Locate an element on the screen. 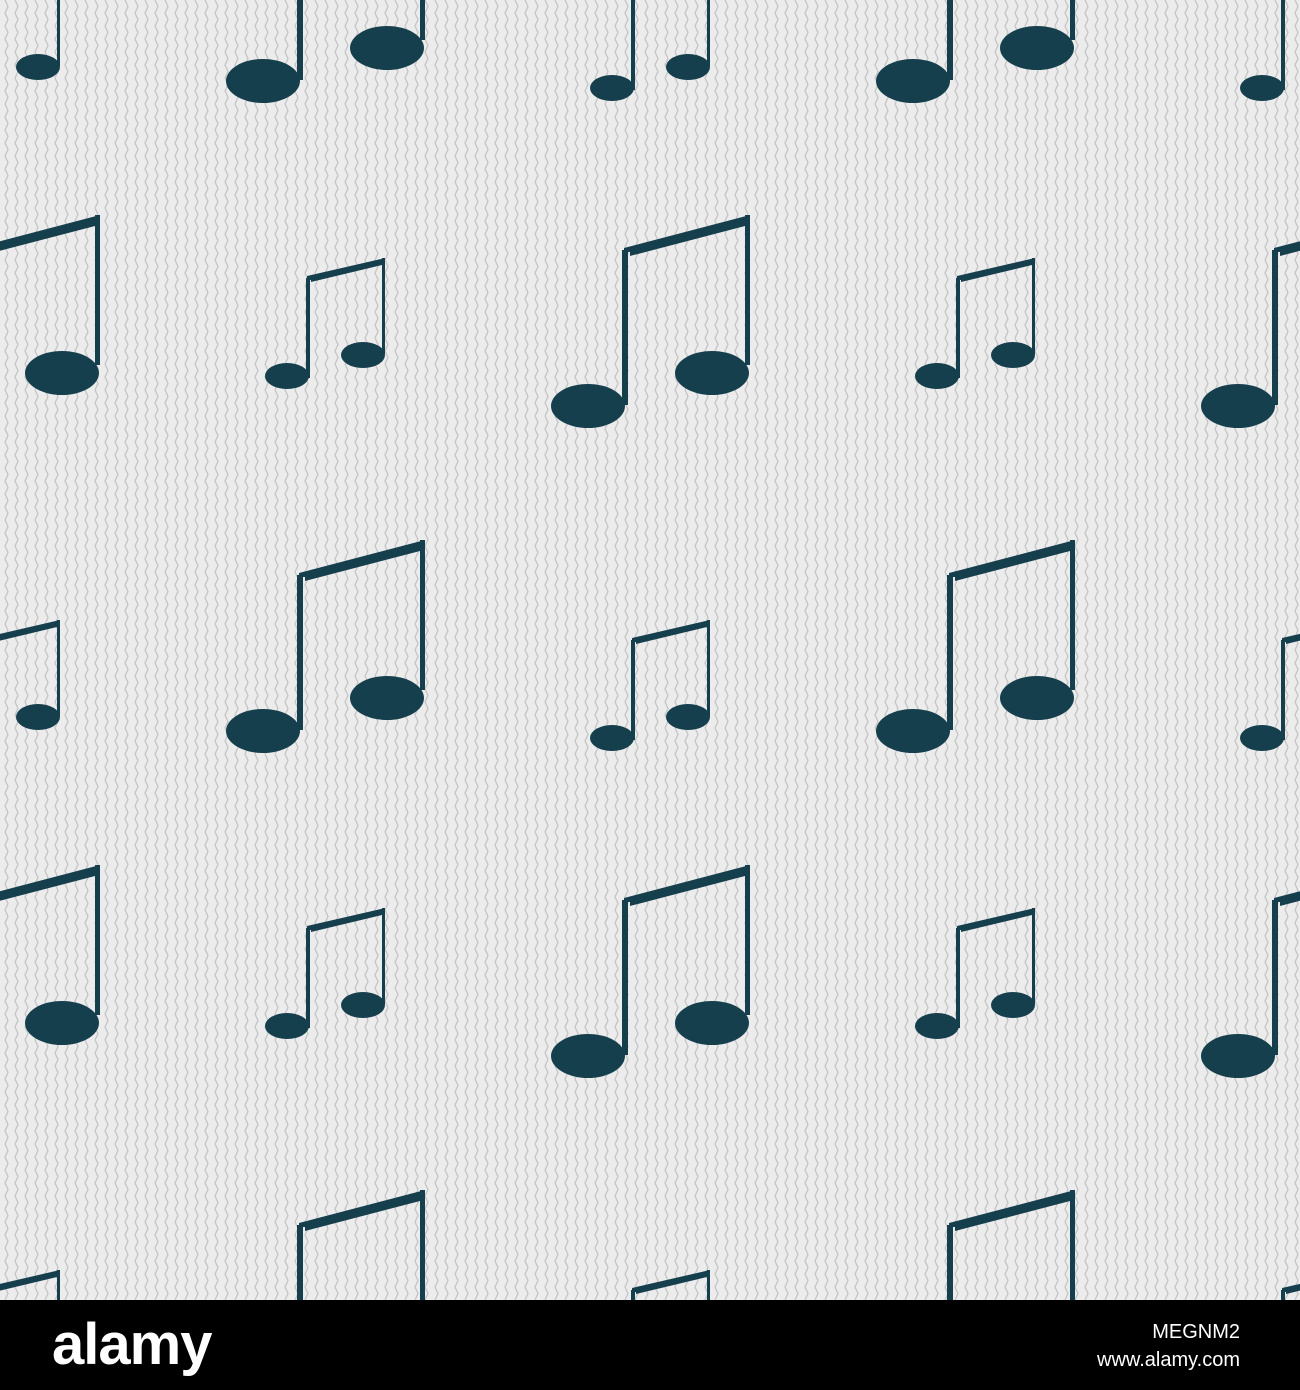 The height and width of the screenshot is (1390, 1300). site-url: www.alamy.com is located at coordinates (1168, 1360).